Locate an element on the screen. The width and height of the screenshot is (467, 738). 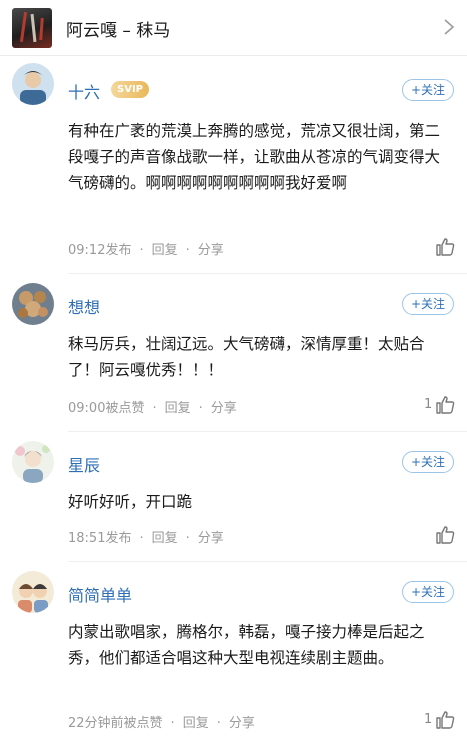
comment-time: 22分钟前被点赞 is located at coordinates (115, 723).